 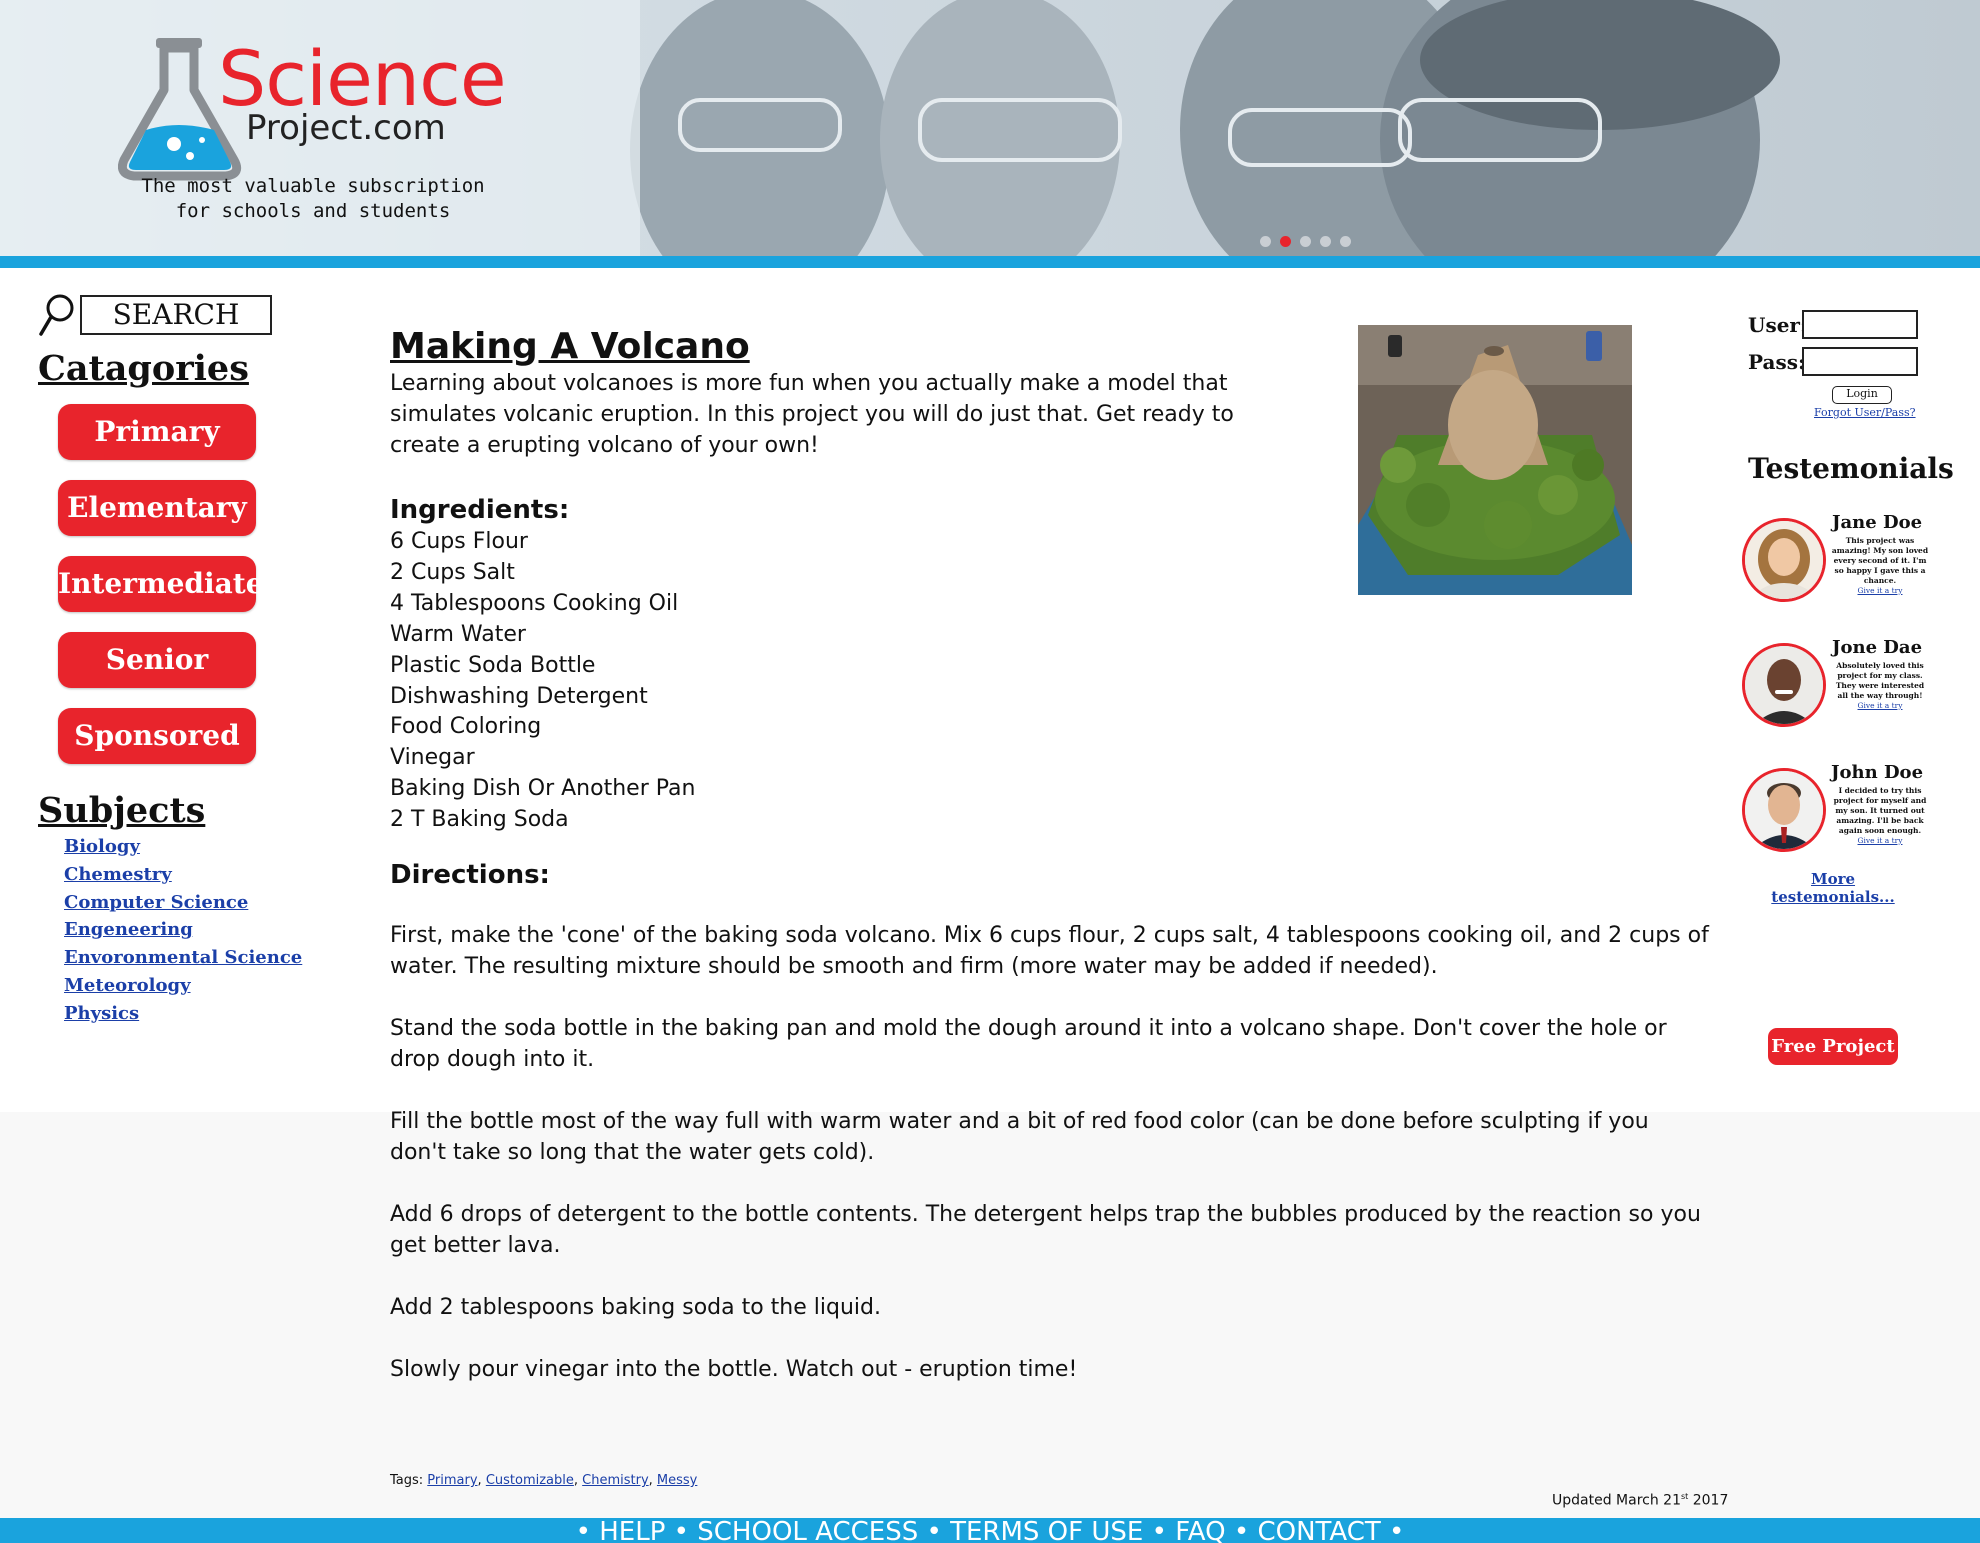 What do you see at coordinates (128, 929) in the screenshot?
I see `subject-link-engineering: Engeneering` at bounding box center [128, 929].